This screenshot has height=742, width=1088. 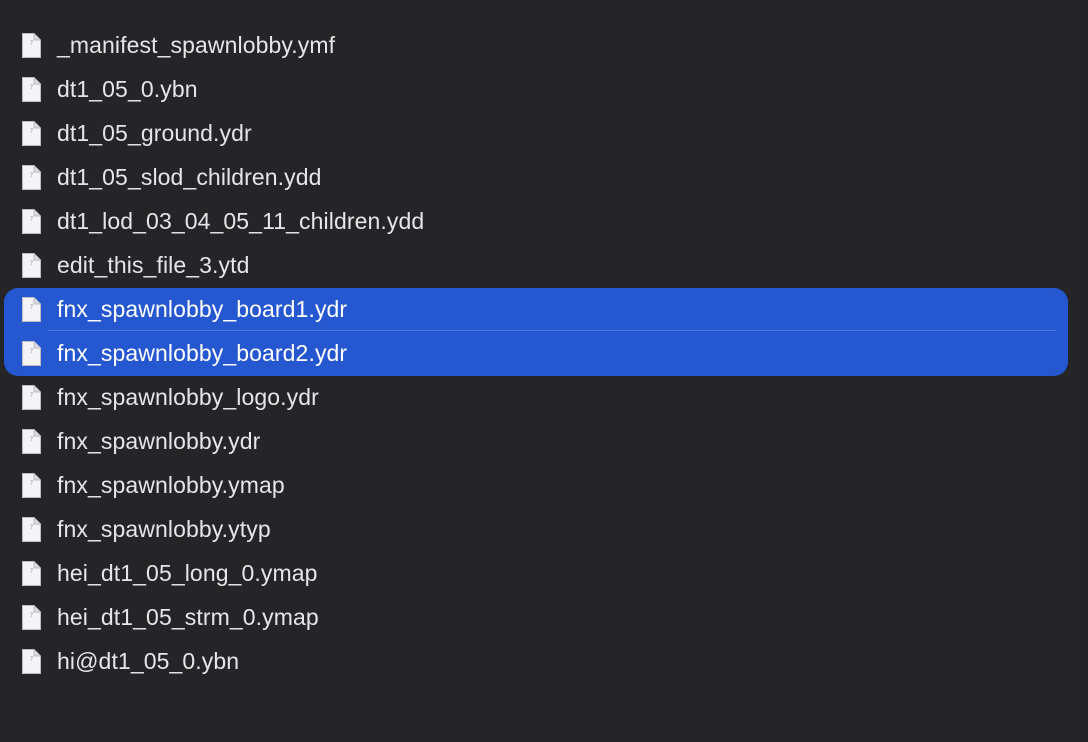 What do you see at coordinates (544, 485) in the screenshot?
I see `file-row: ? fnx_spawnlobby.ymap` at bounding box center [544, 485].